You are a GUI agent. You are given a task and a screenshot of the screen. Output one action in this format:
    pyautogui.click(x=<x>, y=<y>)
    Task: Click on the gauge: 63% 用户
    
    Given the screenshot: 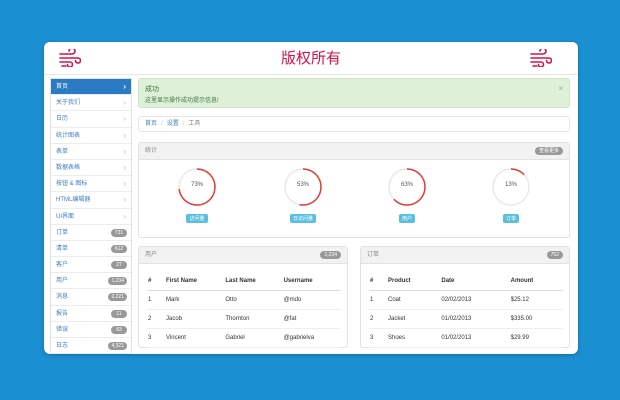 What is the action you would take?
    pyautogui.click(x=407, y=196)
    